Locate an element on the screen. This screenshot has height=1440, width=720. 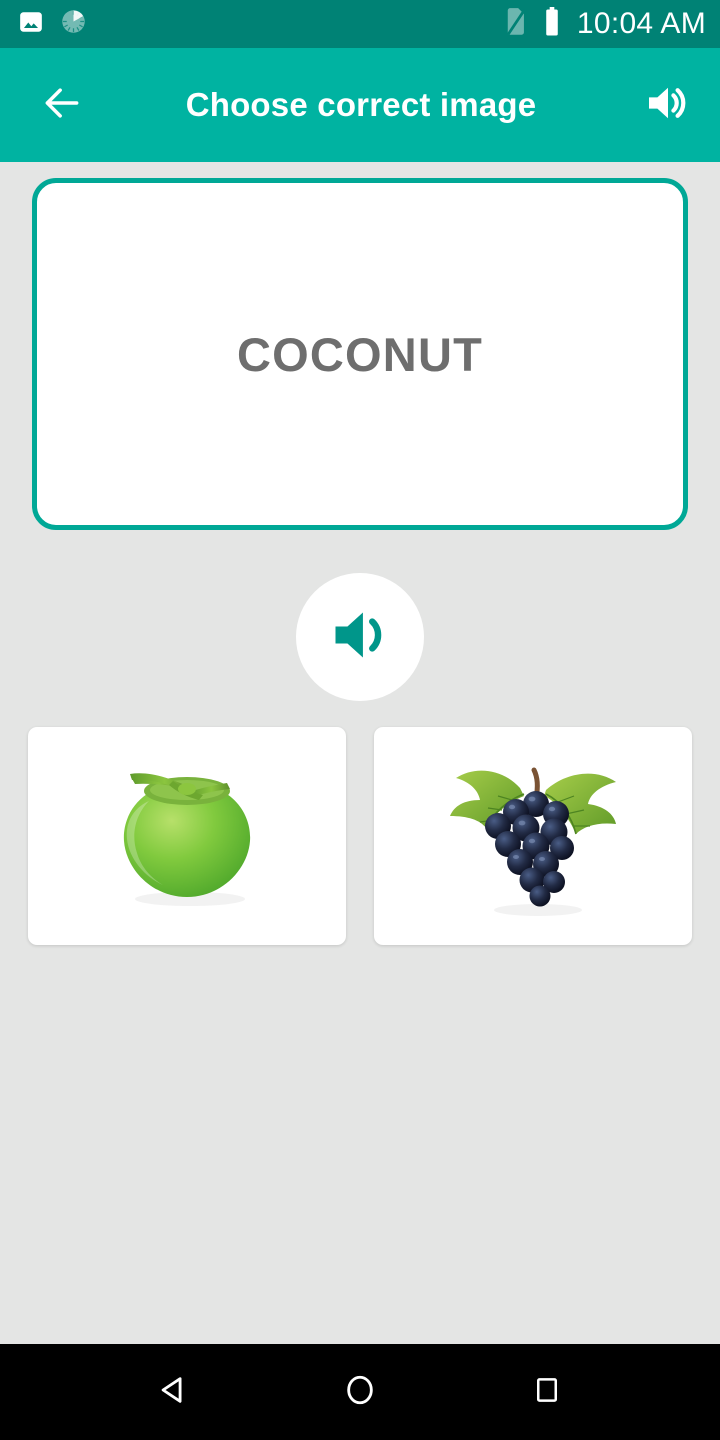
arrow-left-icon is located at coordinates (62, 105).